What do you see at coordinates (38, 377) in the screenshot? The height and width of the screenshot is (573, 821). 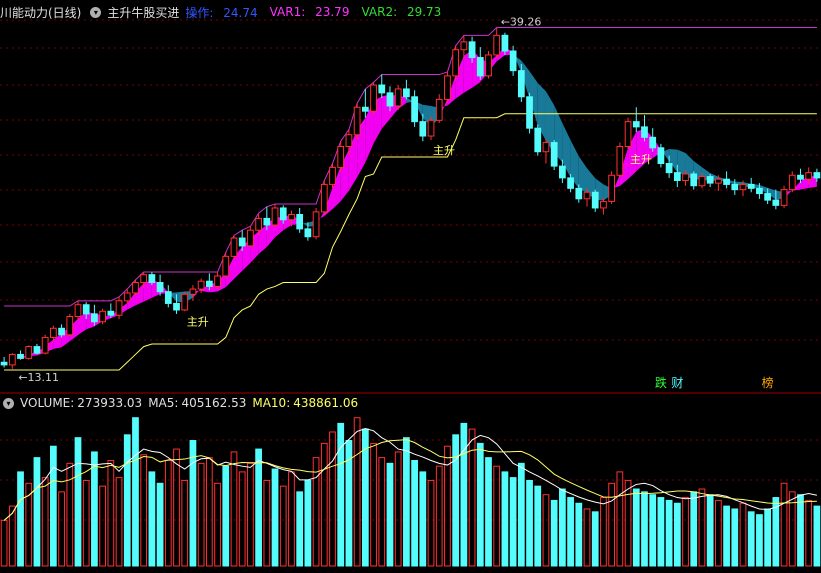 I see `low-price-label: ←13.11` at bounding box center [38, 377].